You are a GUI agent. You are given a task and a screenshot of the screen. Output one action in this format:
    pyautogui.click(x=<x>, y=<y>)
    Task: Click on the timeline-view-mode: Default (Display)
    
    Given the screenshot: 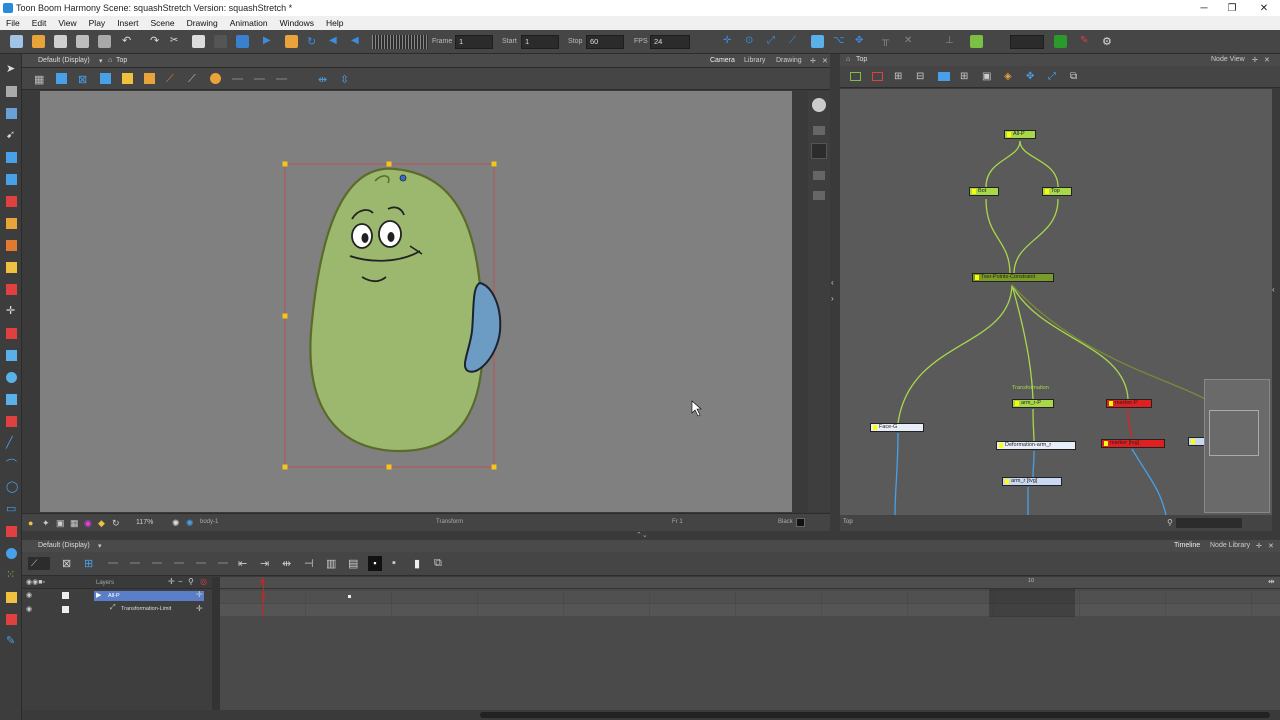 What is the action you would take?
    pyautogui.click(x=64, y=545)
    